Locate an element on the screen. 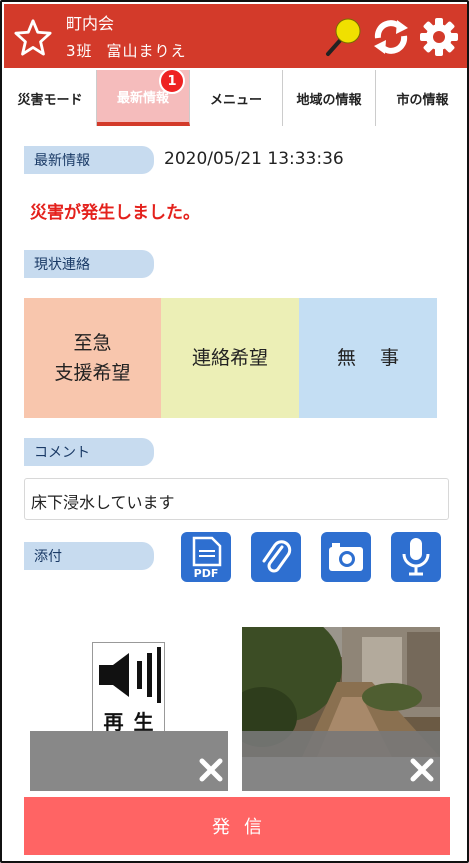 The image size is (469, 863). map-pin-icon is located at coordinates (343, 37).